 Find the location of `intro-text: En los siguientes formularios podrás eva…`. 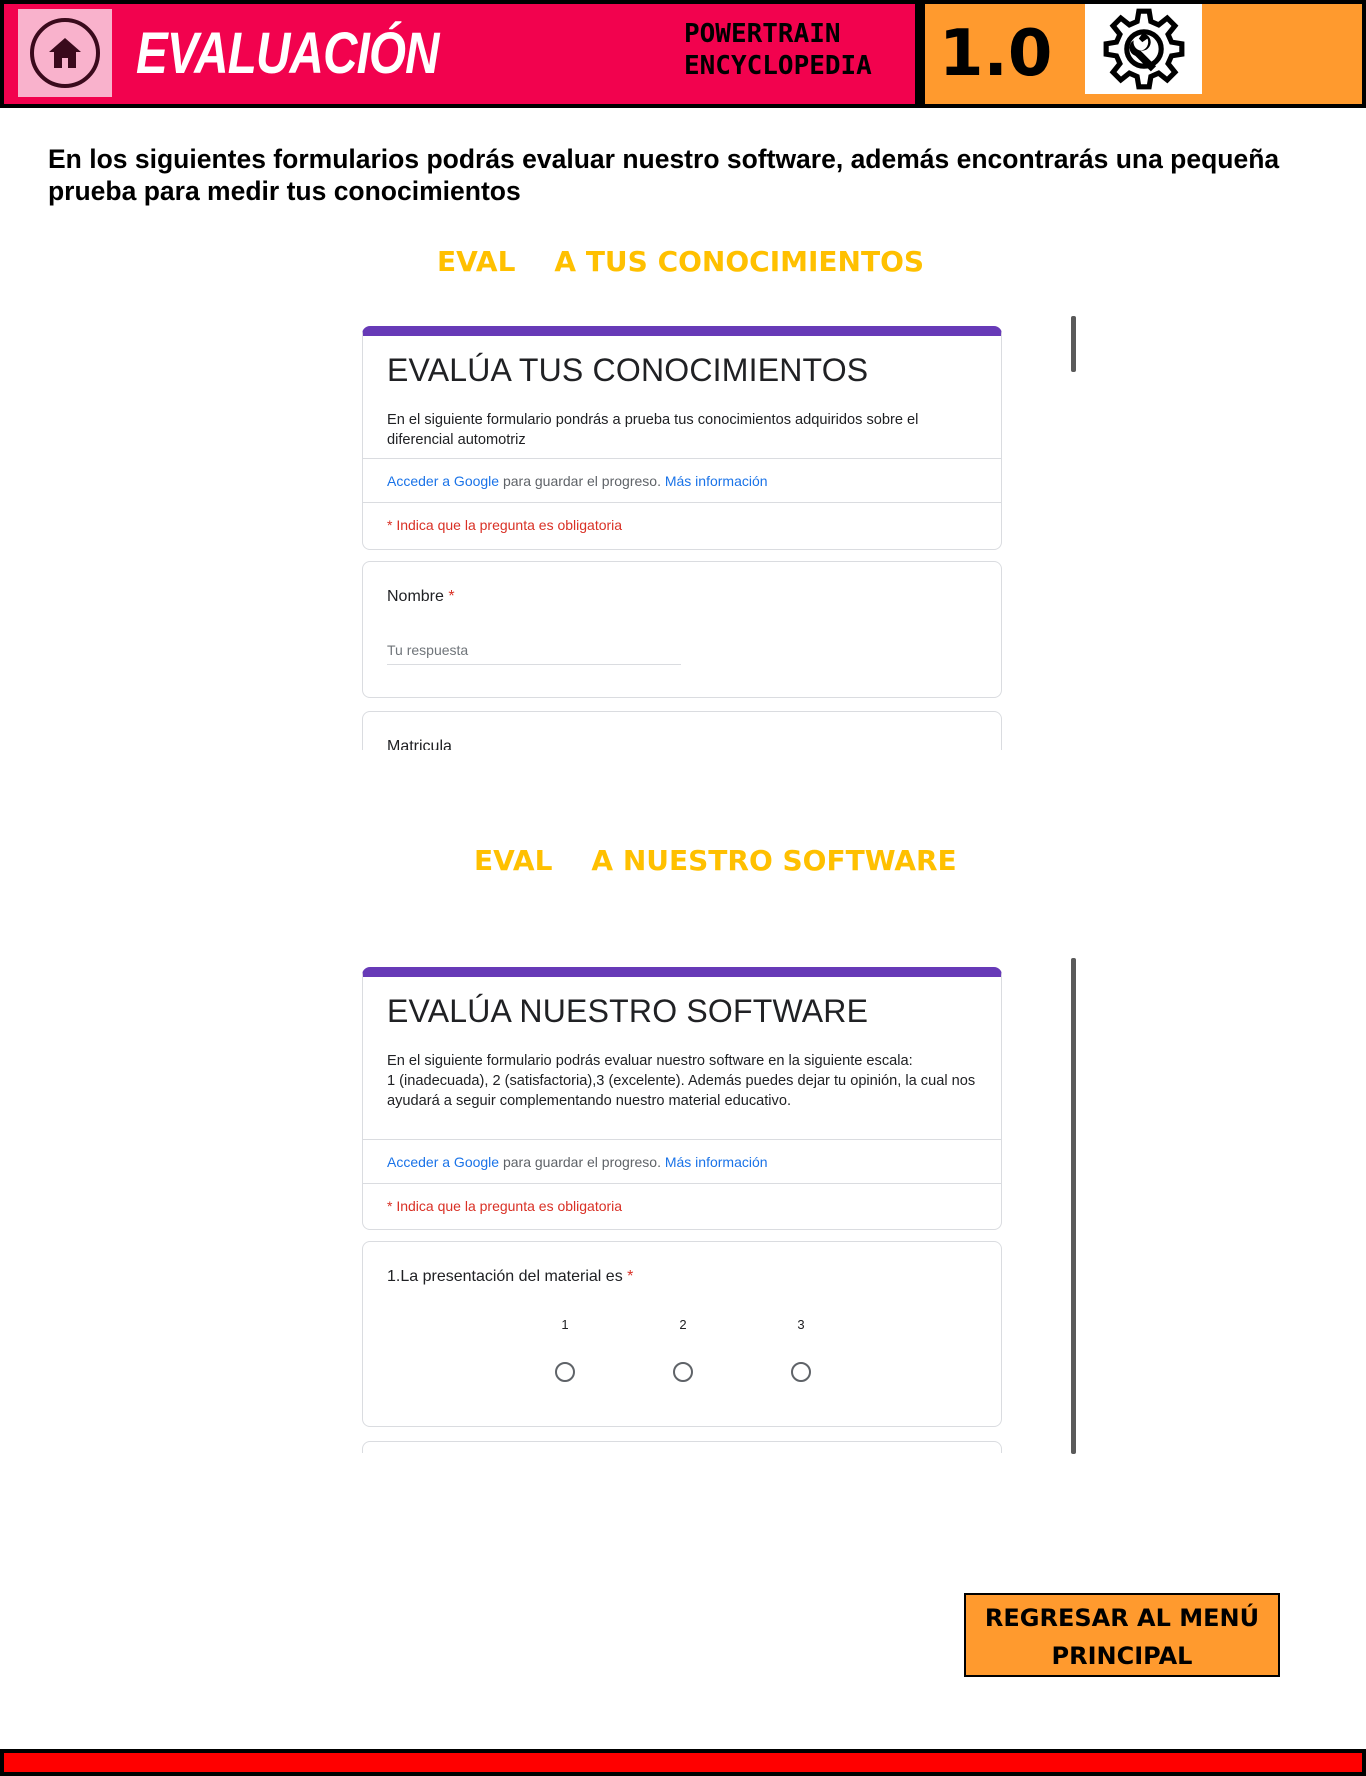

intro-text: En los siguientes formularios podrás eva… is located at coordinates (664, 175).